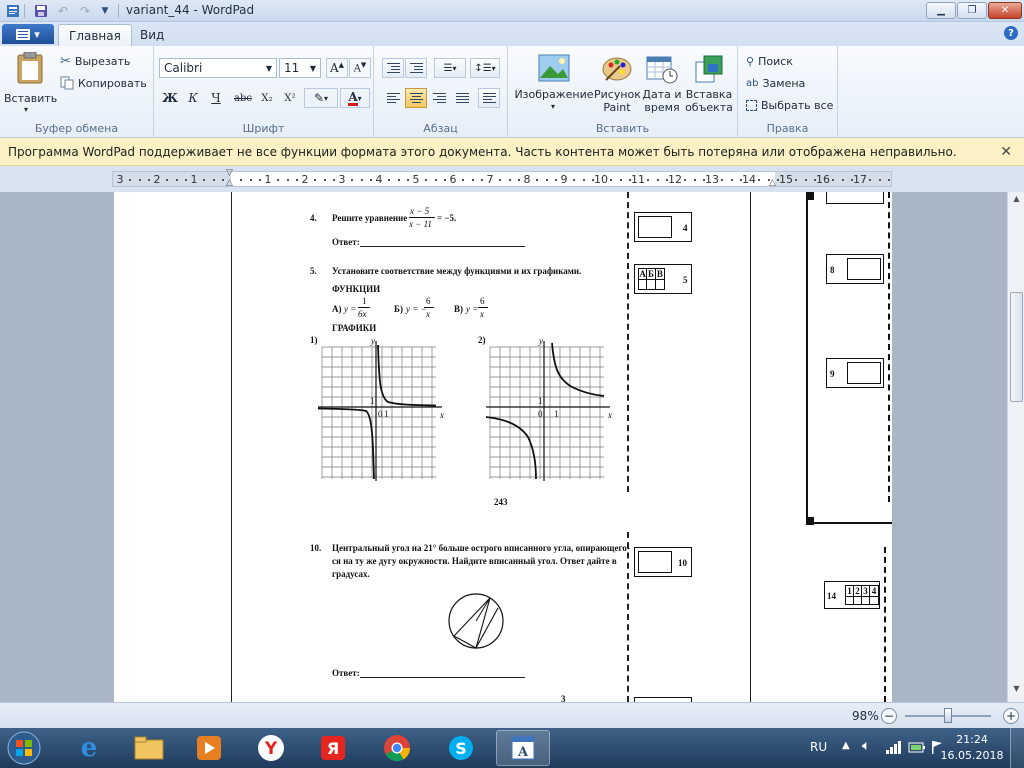 The height and width of the screenshot is (768, 1024). Describe the element at coordinates (102, 61) in the screenshot. I see `cut-label: Вырезать` at that location.